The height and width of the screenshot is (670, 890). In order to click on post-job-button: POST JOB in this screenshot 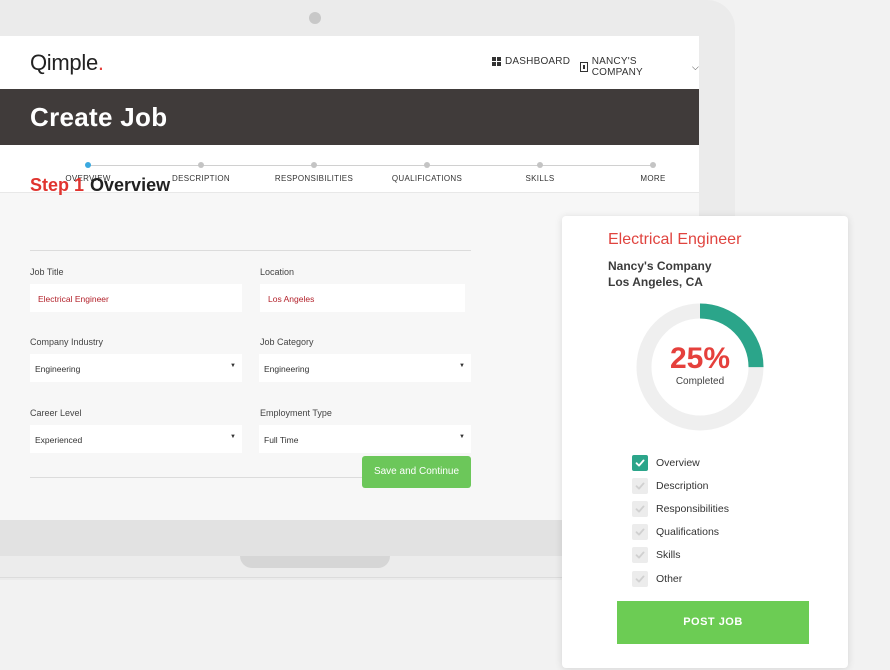, I will do `click(713, 622)`.